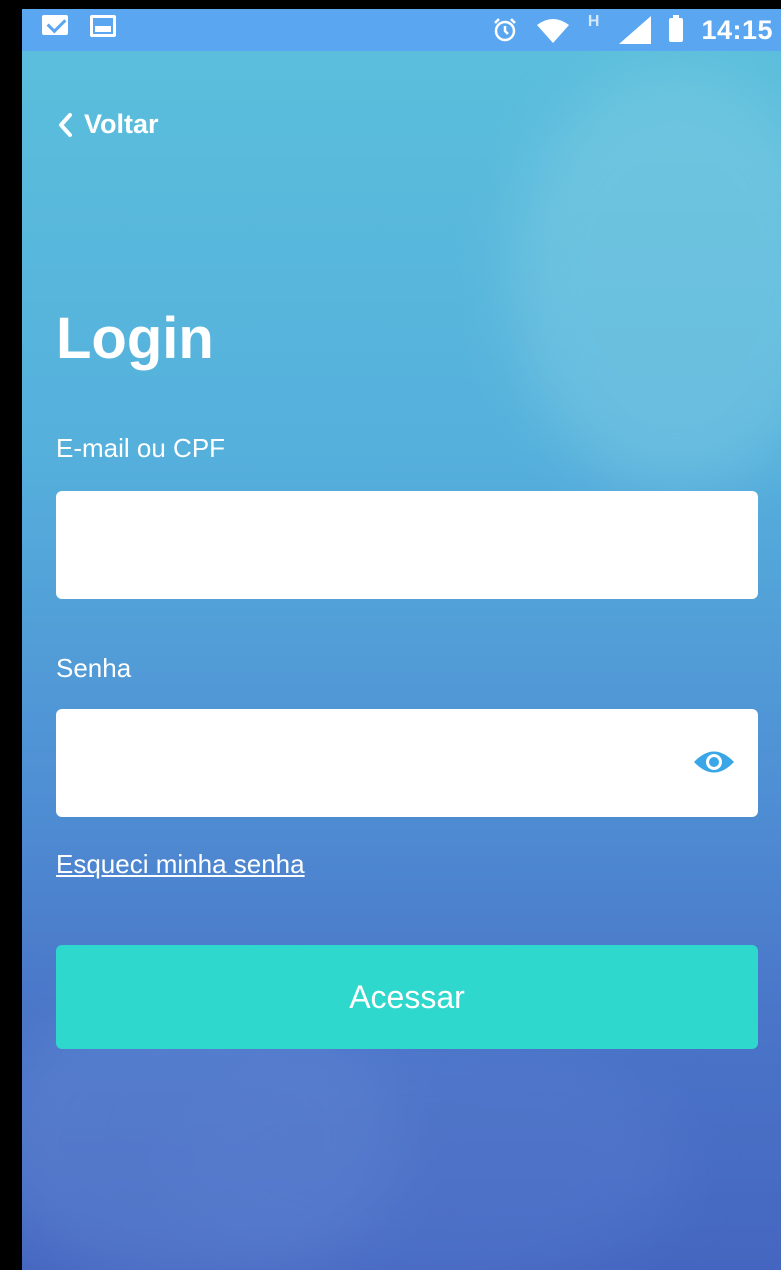  Describe the element at coordinates (504, 30) in the screenshot. I see `alarm-icon` at that location.